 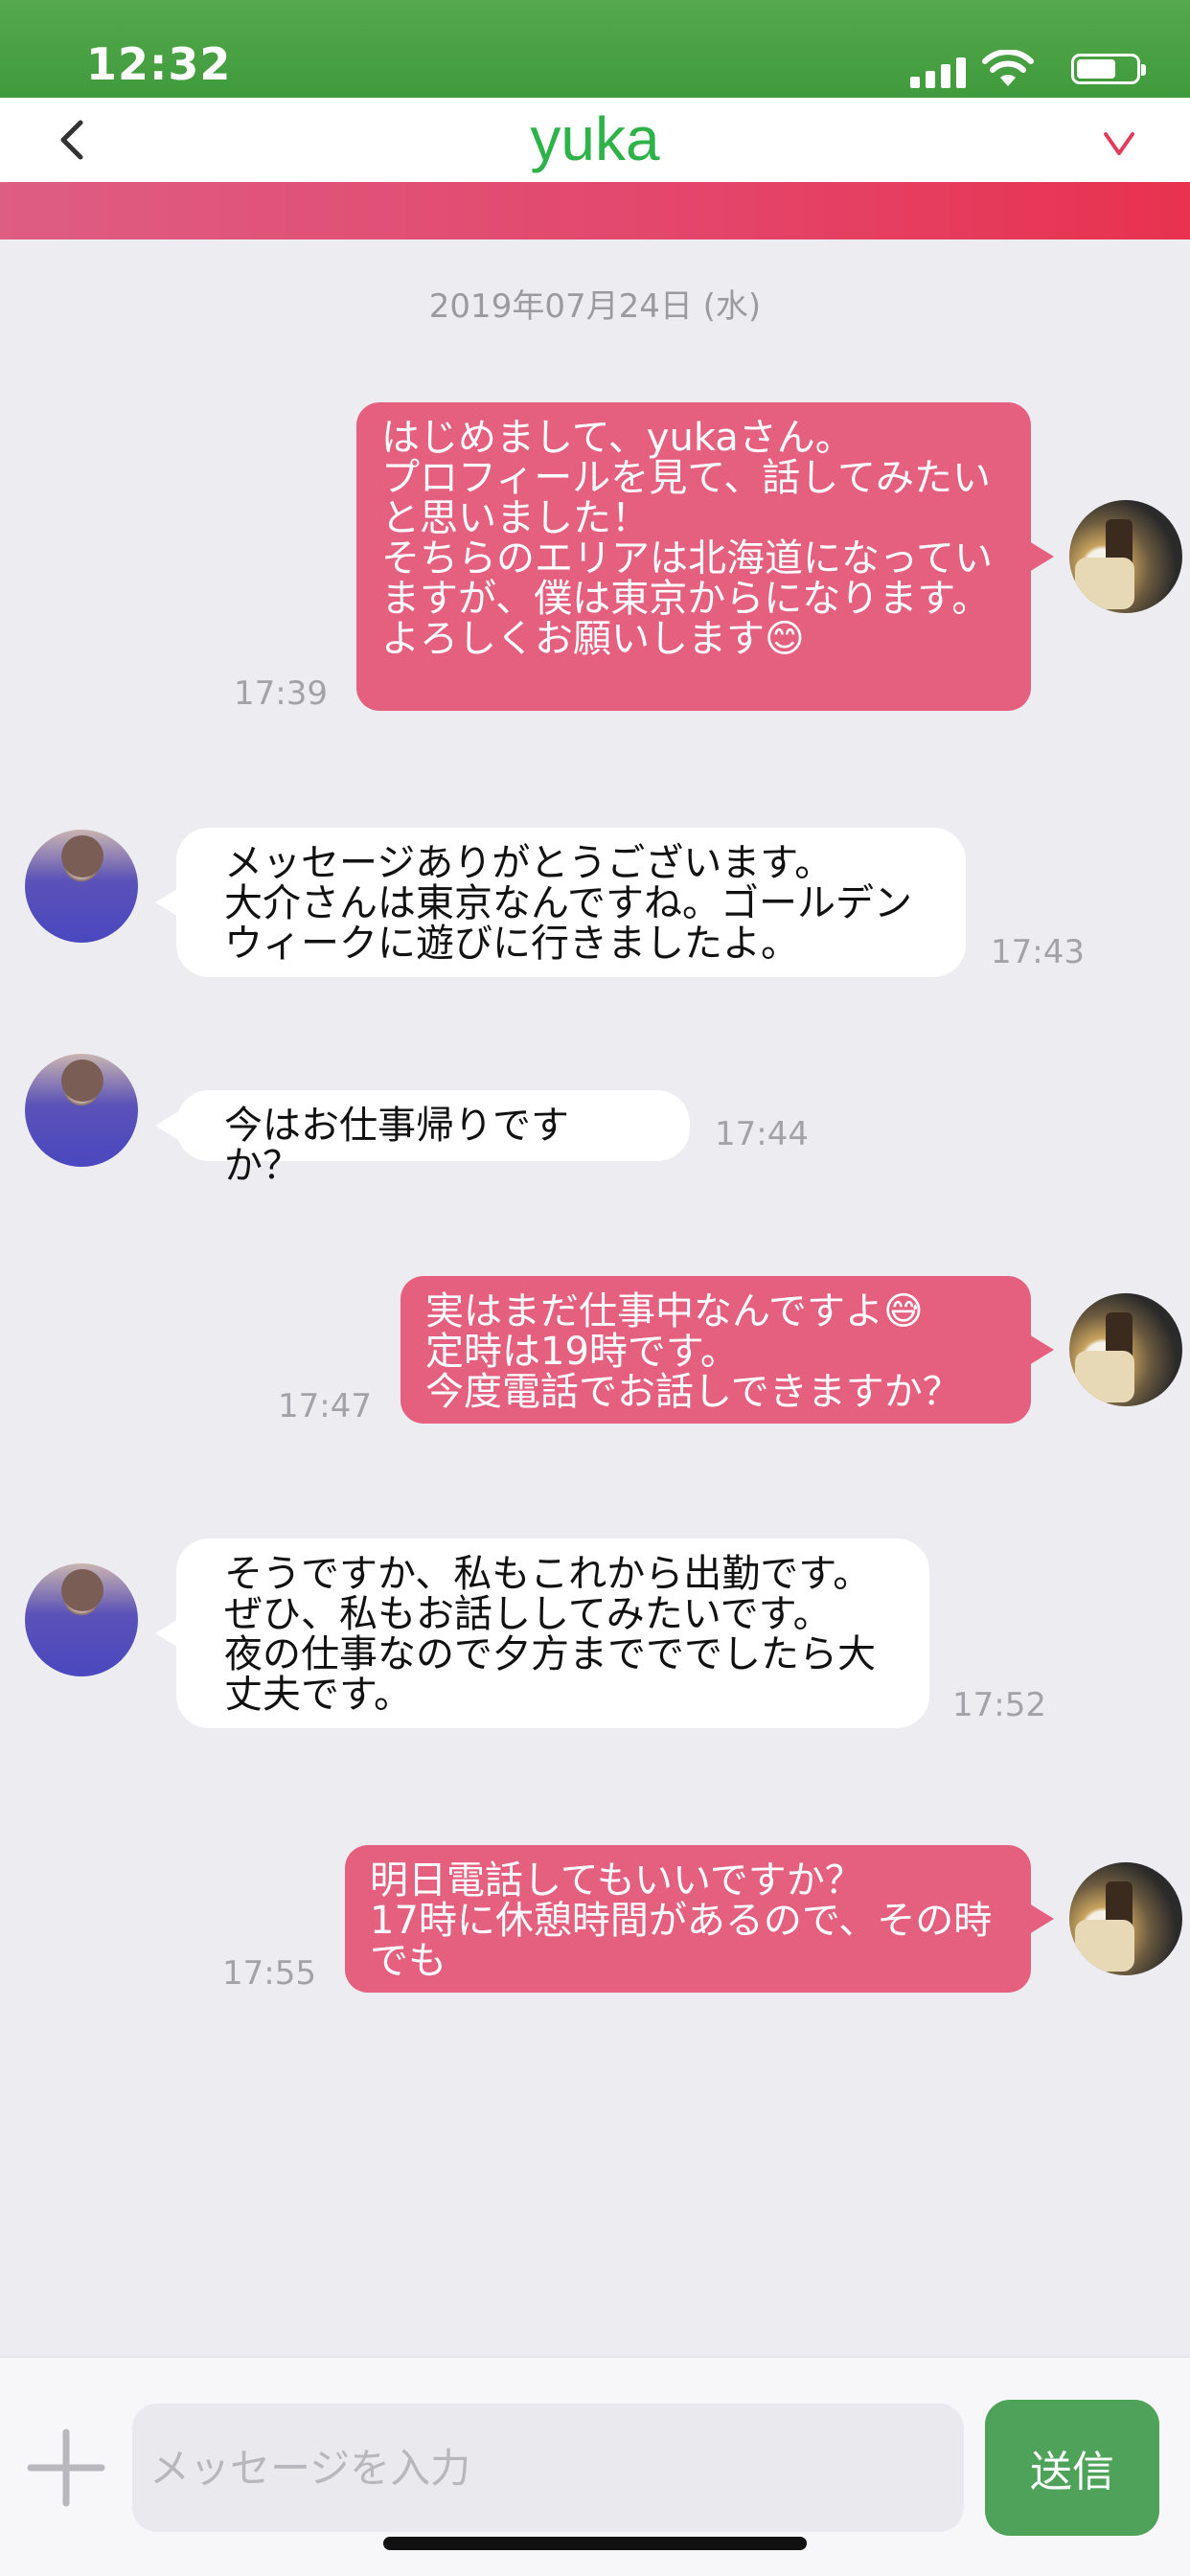 What do you see at coordinates (422, 1138) in the screenshot?
I see `partner-message-bubble: 今はお仕事帰りですか？` at bounding box center [422, 1138].